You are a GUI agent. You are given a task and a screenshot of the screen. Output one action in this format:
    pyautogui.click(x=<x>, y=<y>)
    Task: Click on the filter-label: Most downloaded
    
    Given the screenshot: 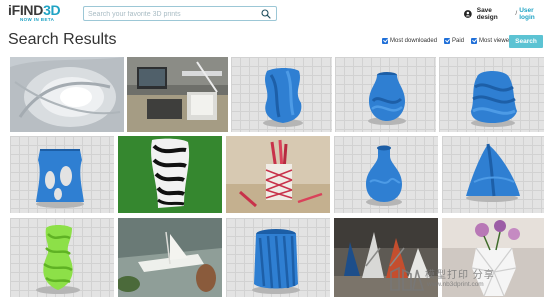 What is the action you would take?
    pyautogui.click(x=414, y=41)
    